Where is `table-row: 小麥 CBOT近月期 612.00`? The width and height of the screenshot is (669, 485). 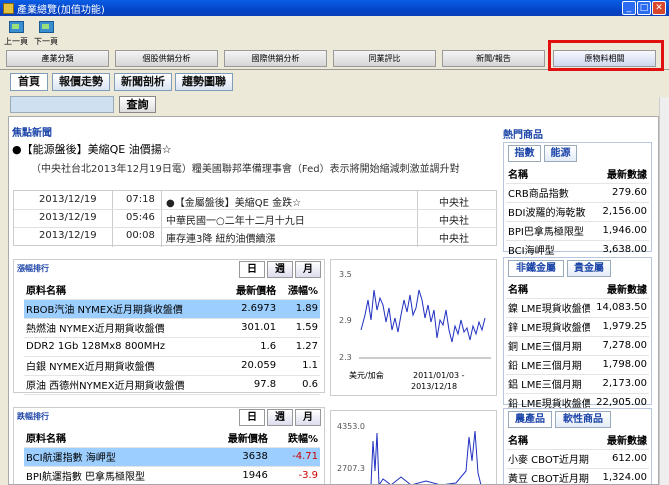
table-row: 小麥 CBOT近月期 612.00 is located at coordinates (577, 459).